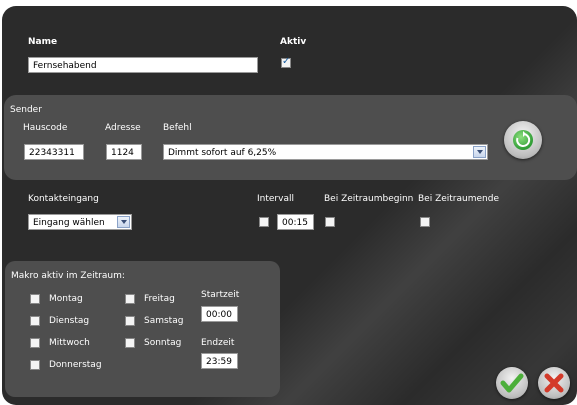 Image resolution: width=577 pixels, height=405 pixels. I want to click on endzeit-label: Endzeit, so click(218, 343).